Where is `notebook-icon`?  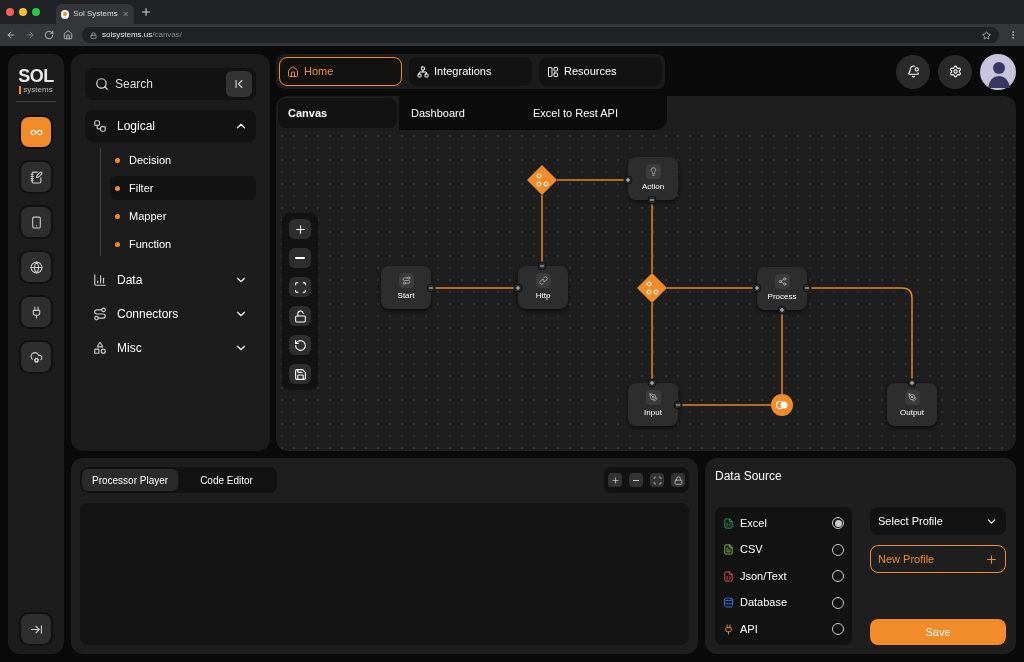
notebook-icon is located at coordinates (36, 177).